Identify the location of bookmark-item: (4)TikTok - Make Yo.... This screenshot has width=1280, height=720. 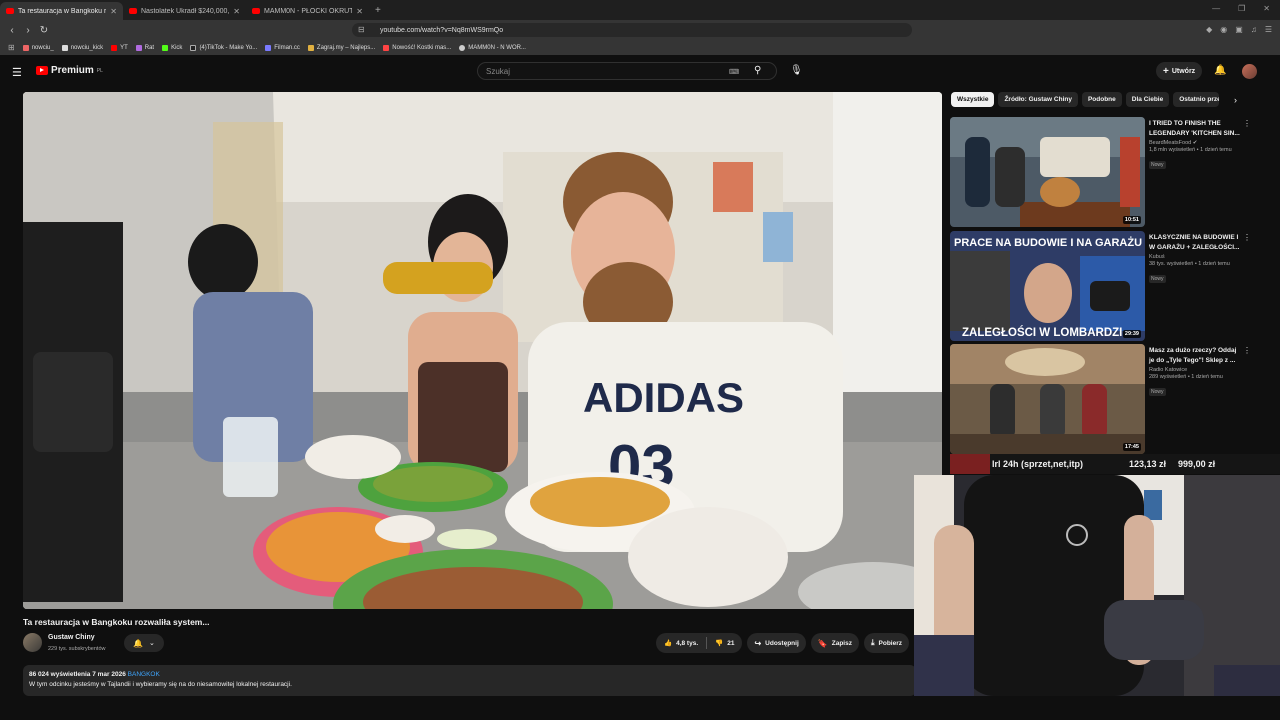
(224, 47).